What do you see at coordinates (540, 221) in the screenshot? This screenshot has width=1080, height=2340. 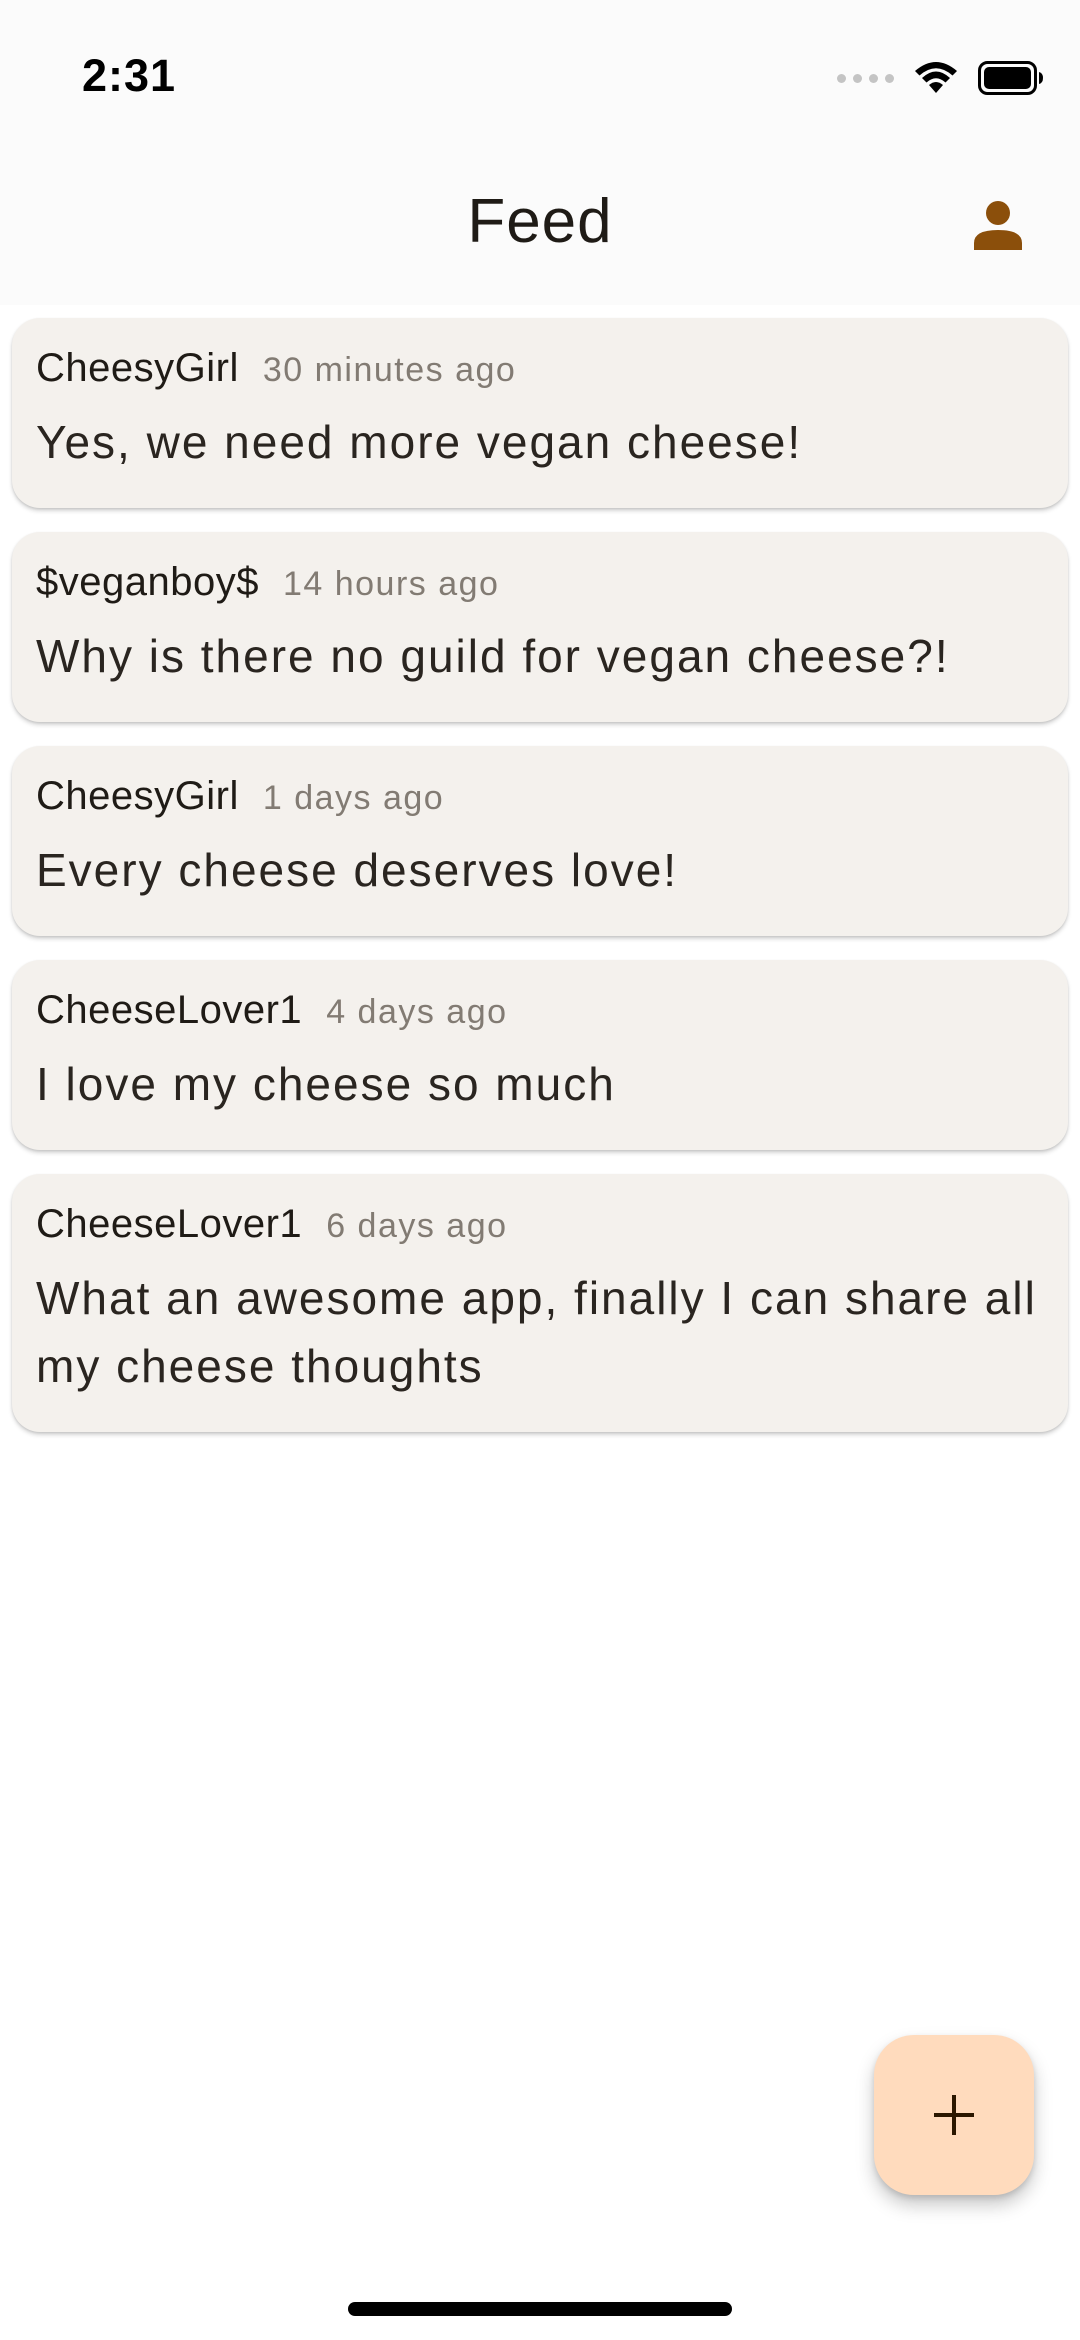 I see `page-title: Feed` at bounding box center [540, 221].